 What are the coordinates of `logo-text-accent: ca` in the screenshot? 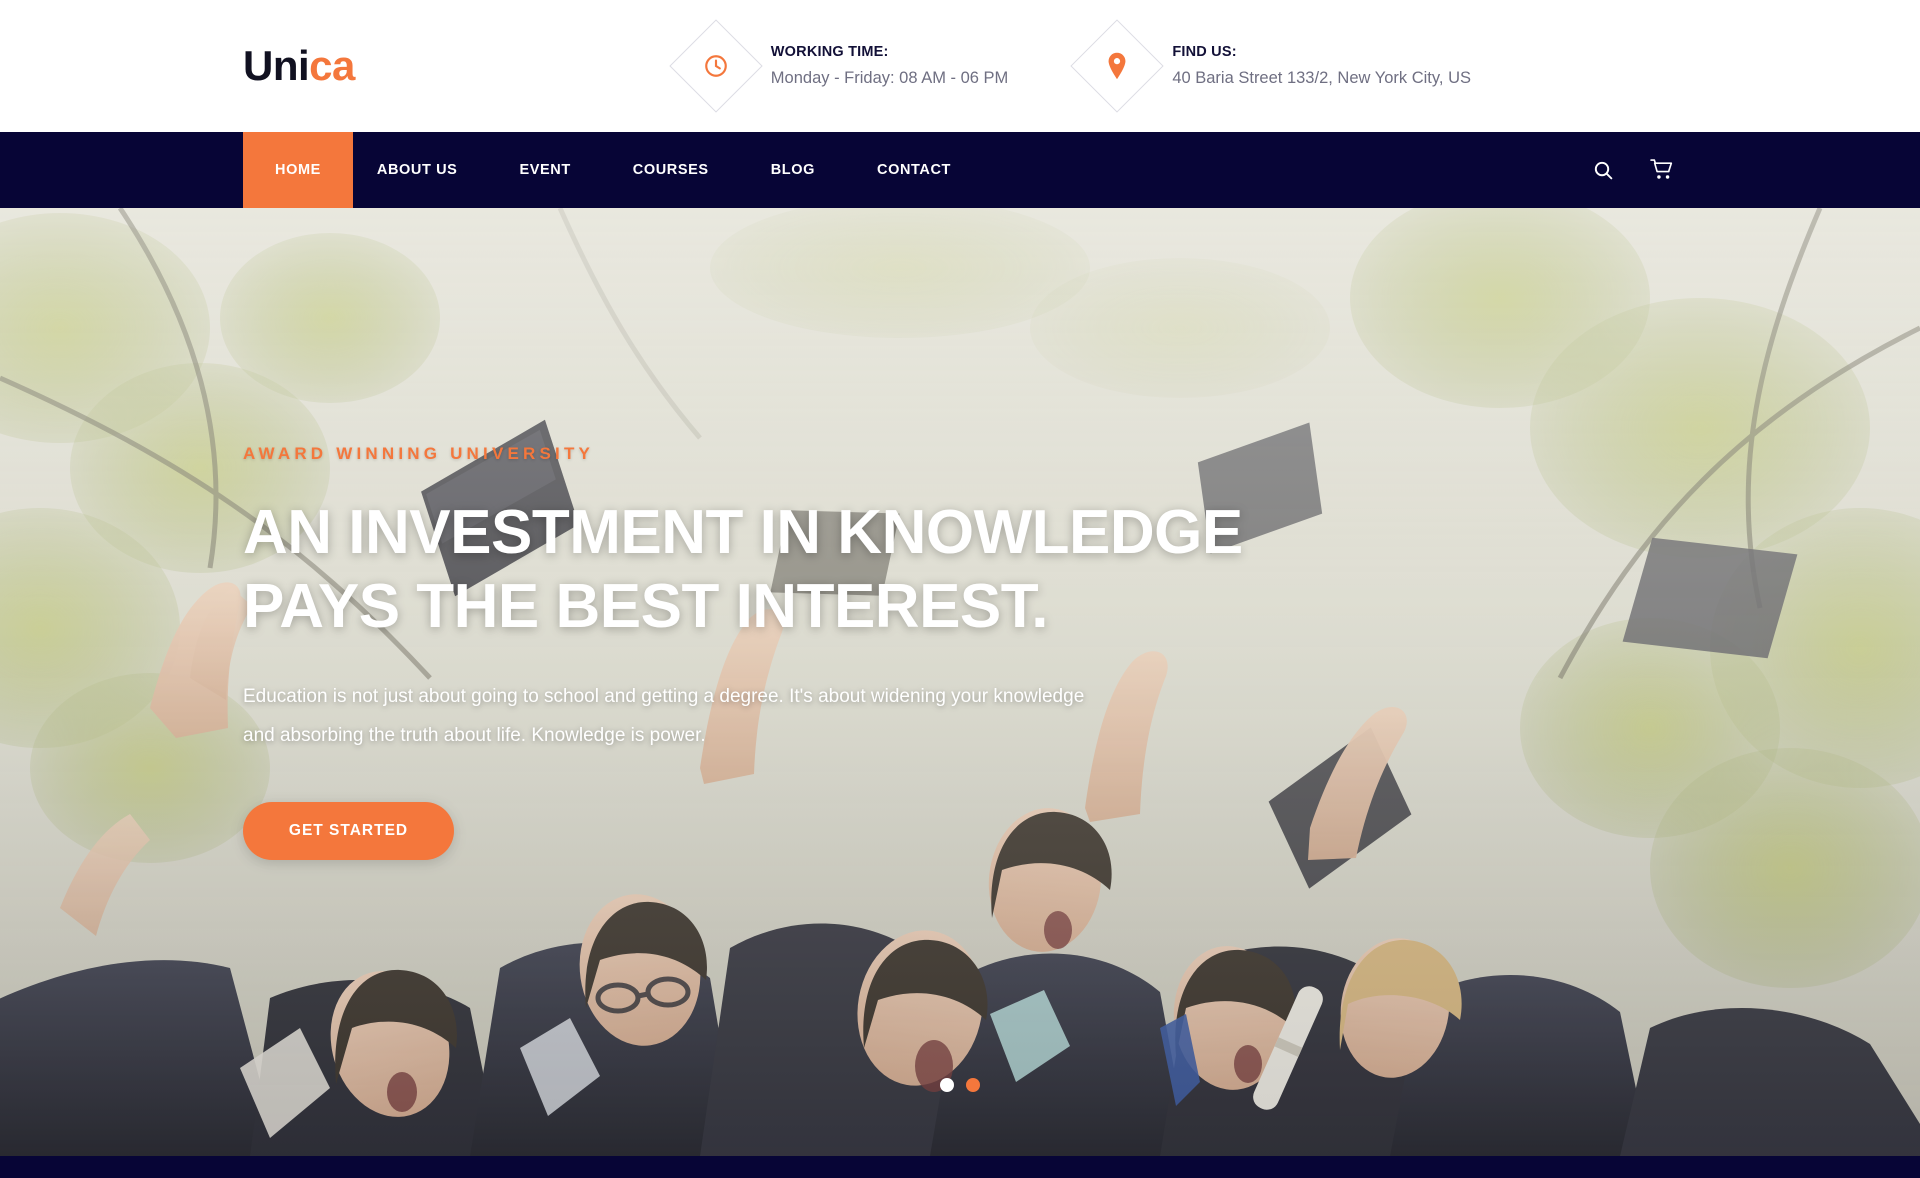 It's located at (332, 65).